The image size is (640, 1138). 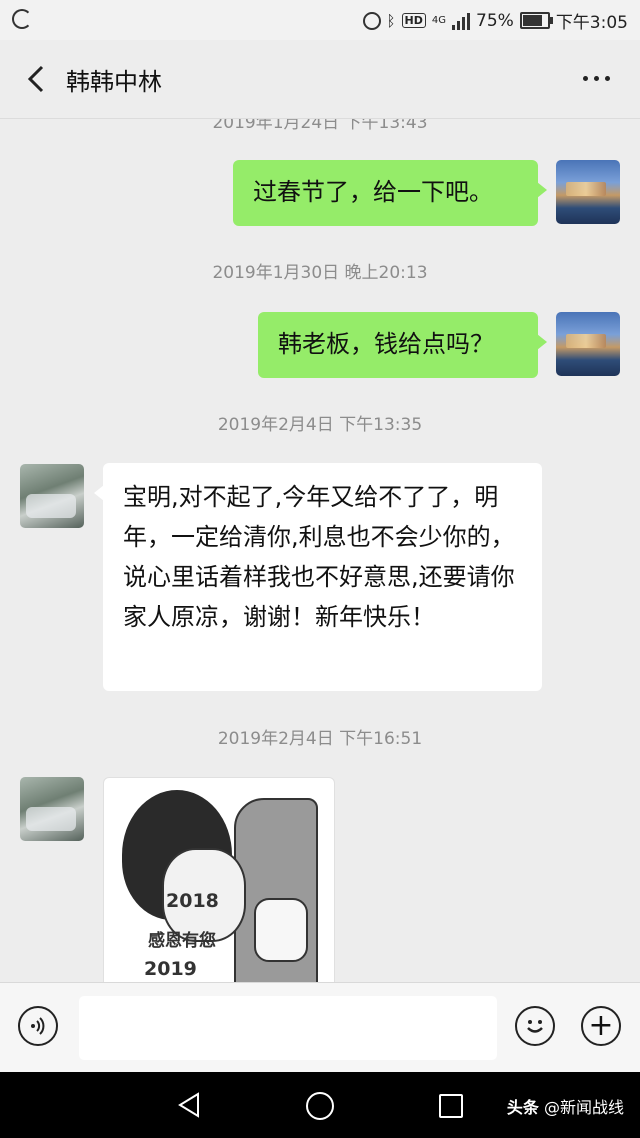 I want to click on chat-title: 韩韩中林, so click(x=114, y=82).